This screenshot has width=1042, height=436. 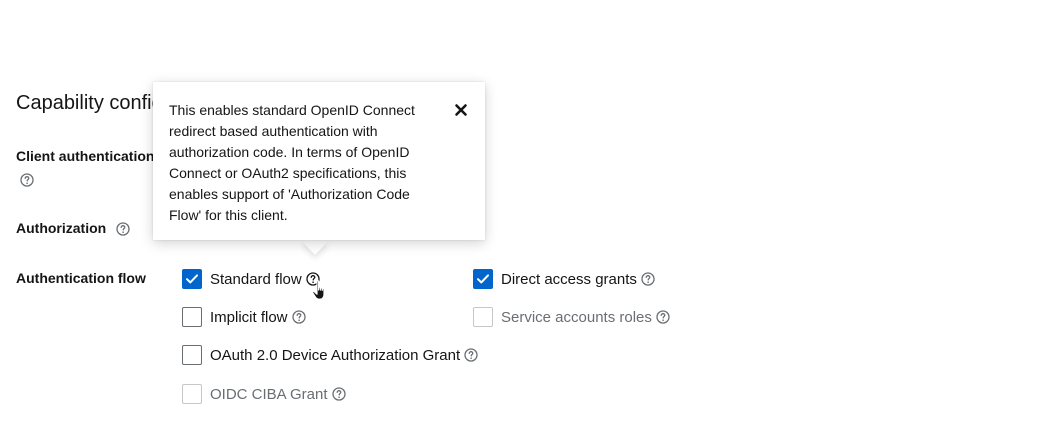 I want to click on oidc-ciba-checkbox, so click(x=192, y=394).